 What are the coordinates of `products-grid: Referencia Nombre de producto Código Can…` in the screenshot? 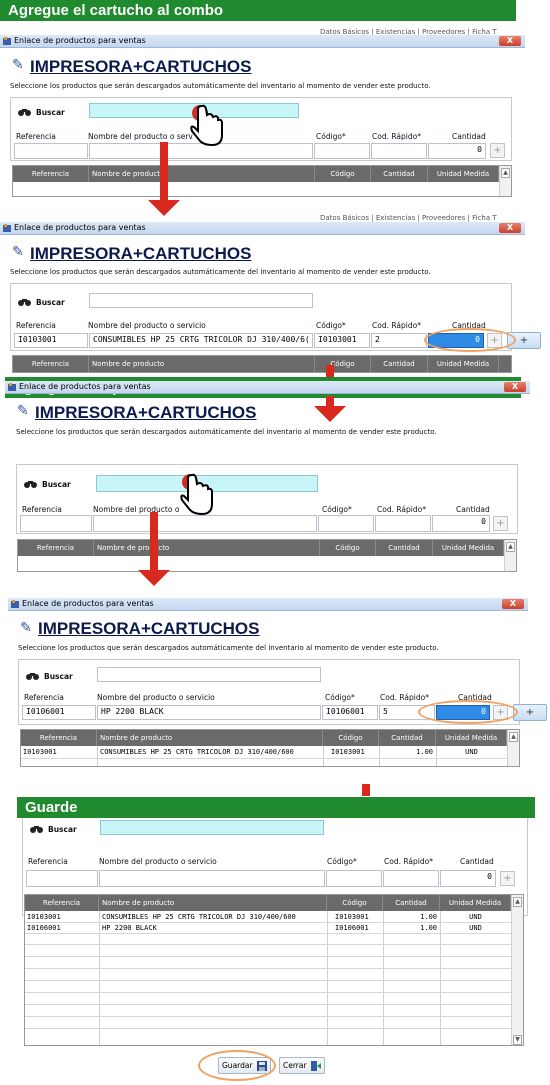 It's located at (267, 555).